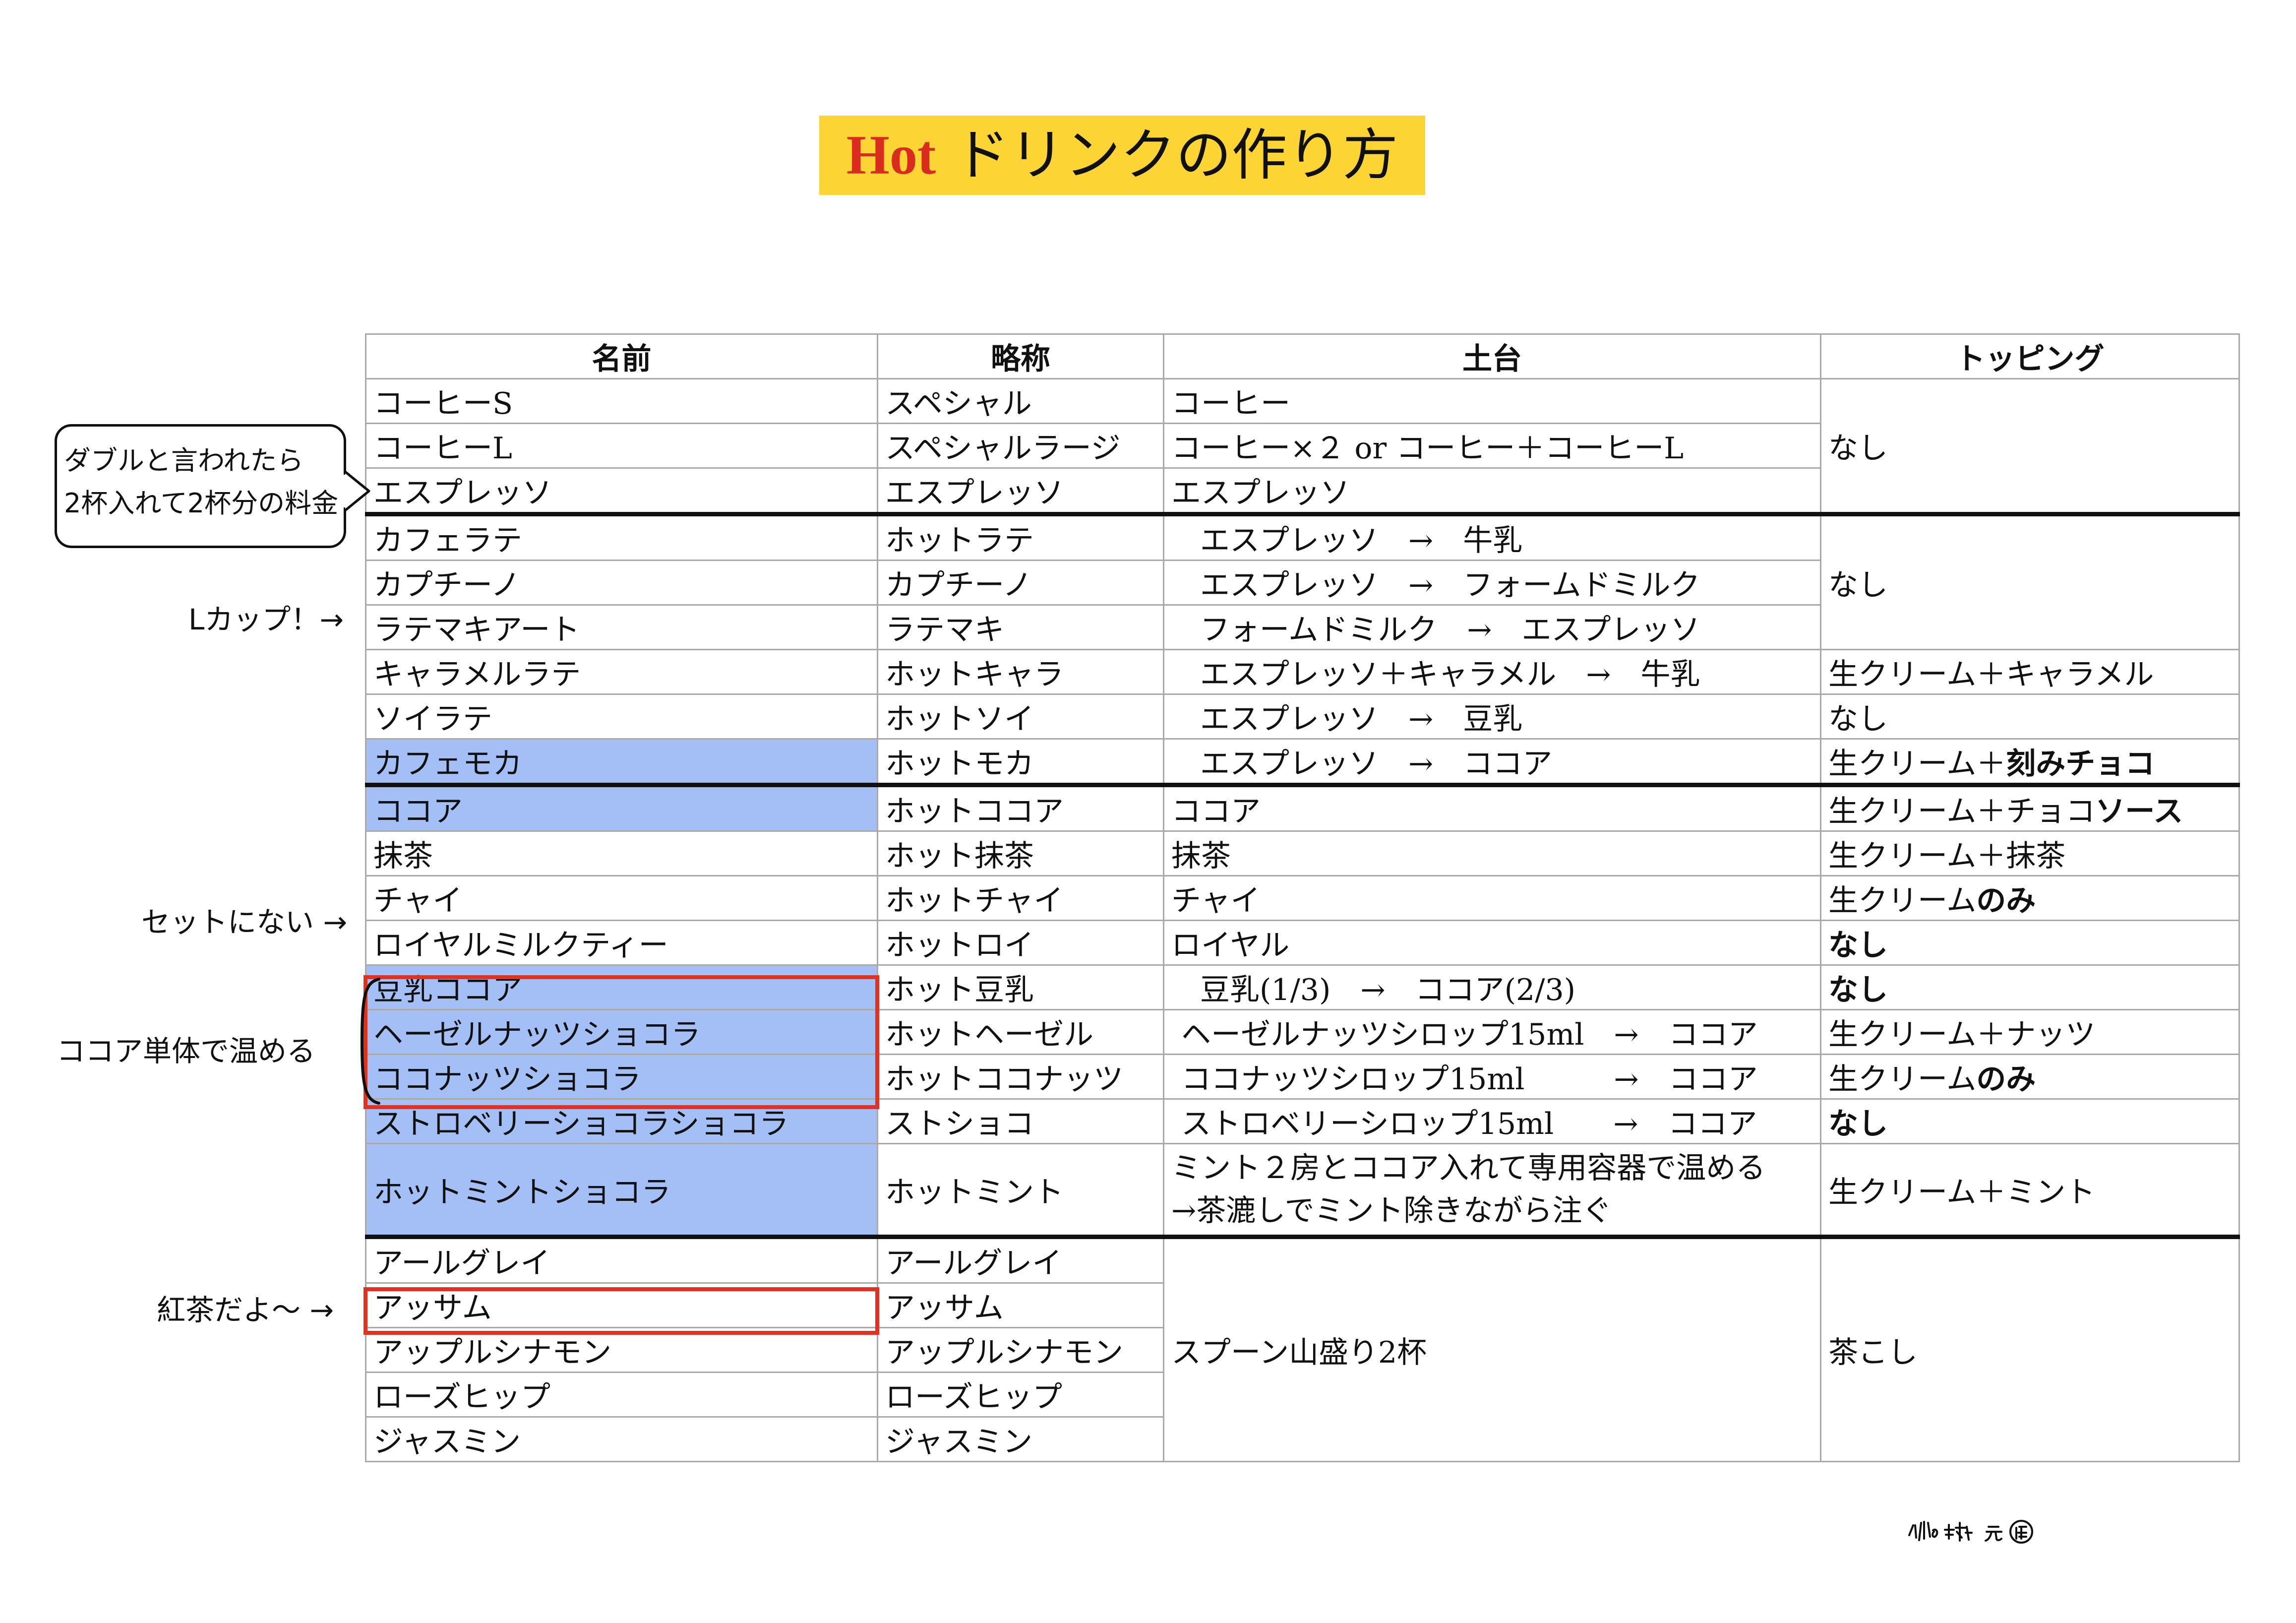  Describe the element at coordinates (2030, 356) in the screenshot. I see `header-topping: トッピング` at that location.